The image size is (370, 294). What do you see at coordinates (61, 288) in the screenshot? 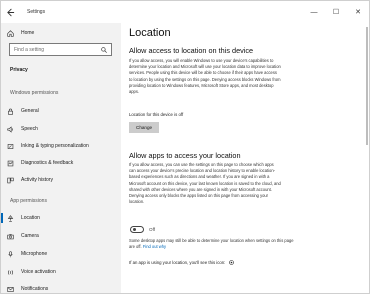
I see `sidebar-item-notifications: Notifications` at bounding box center [61, 288].